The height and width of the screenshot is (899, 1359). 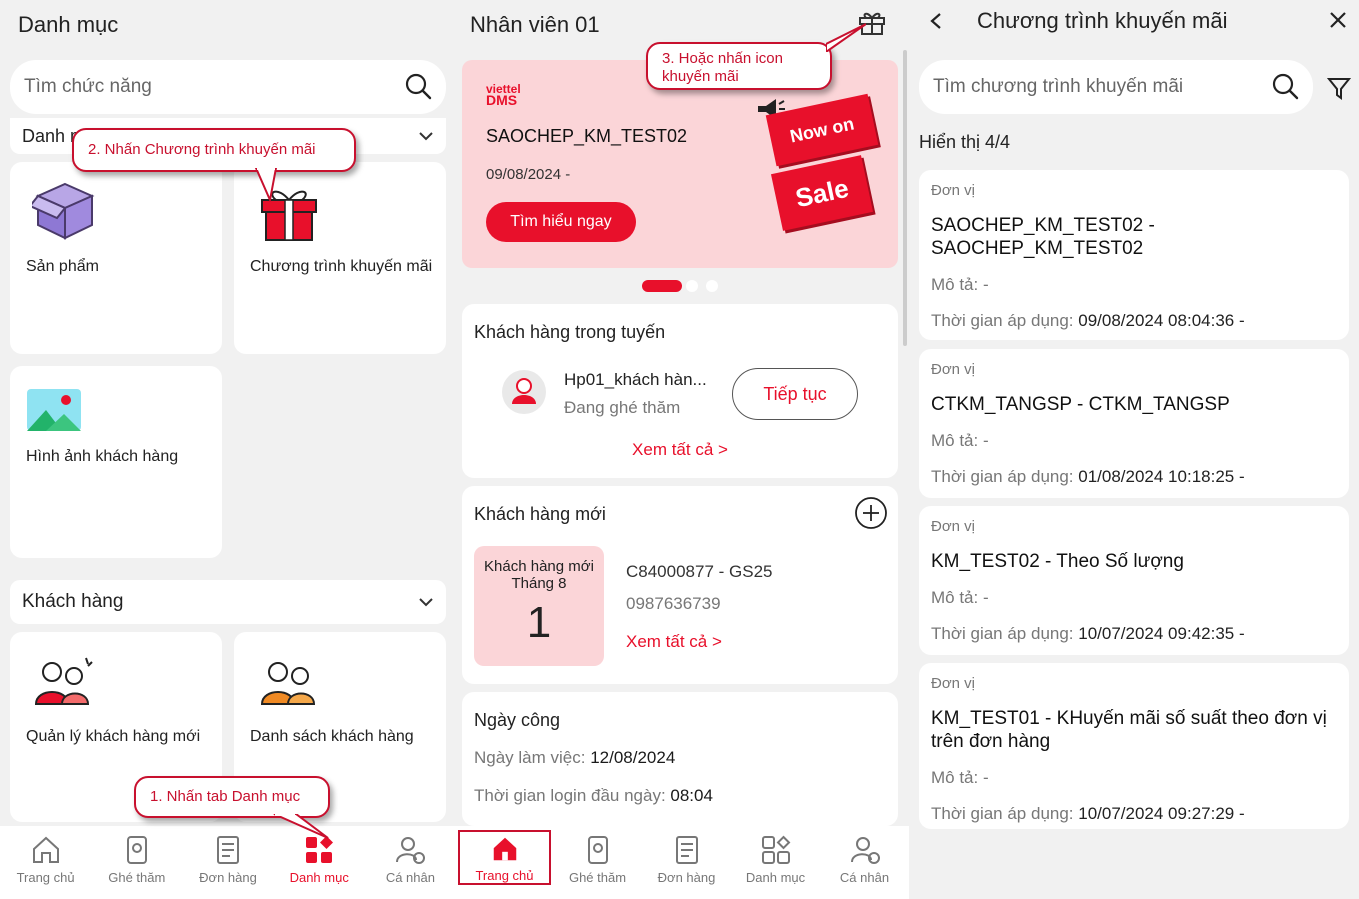 I want to click on login-line: Thời gian login đầu ngày: 08:04, so click(x=593, y=796).